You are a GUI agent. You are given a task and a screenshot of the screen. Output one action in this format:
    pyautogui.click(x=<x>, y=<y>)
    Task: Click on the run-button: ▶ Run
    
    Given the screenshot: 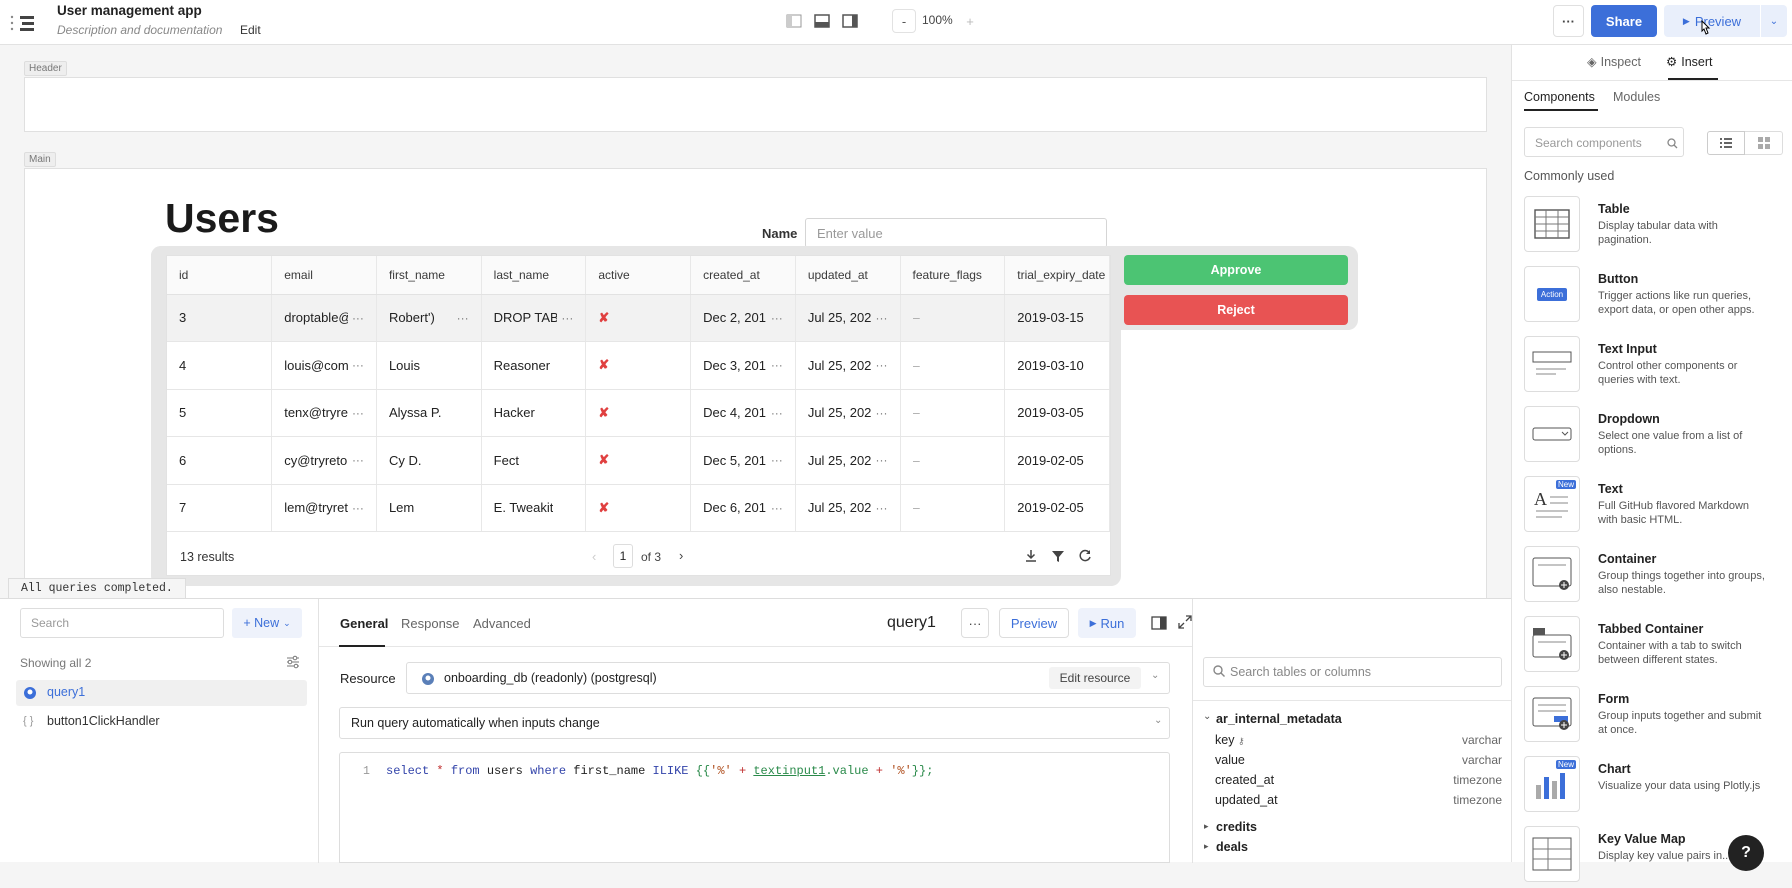 What is the action you would take?
    pyautogui.click(x=1107, y=623)
    